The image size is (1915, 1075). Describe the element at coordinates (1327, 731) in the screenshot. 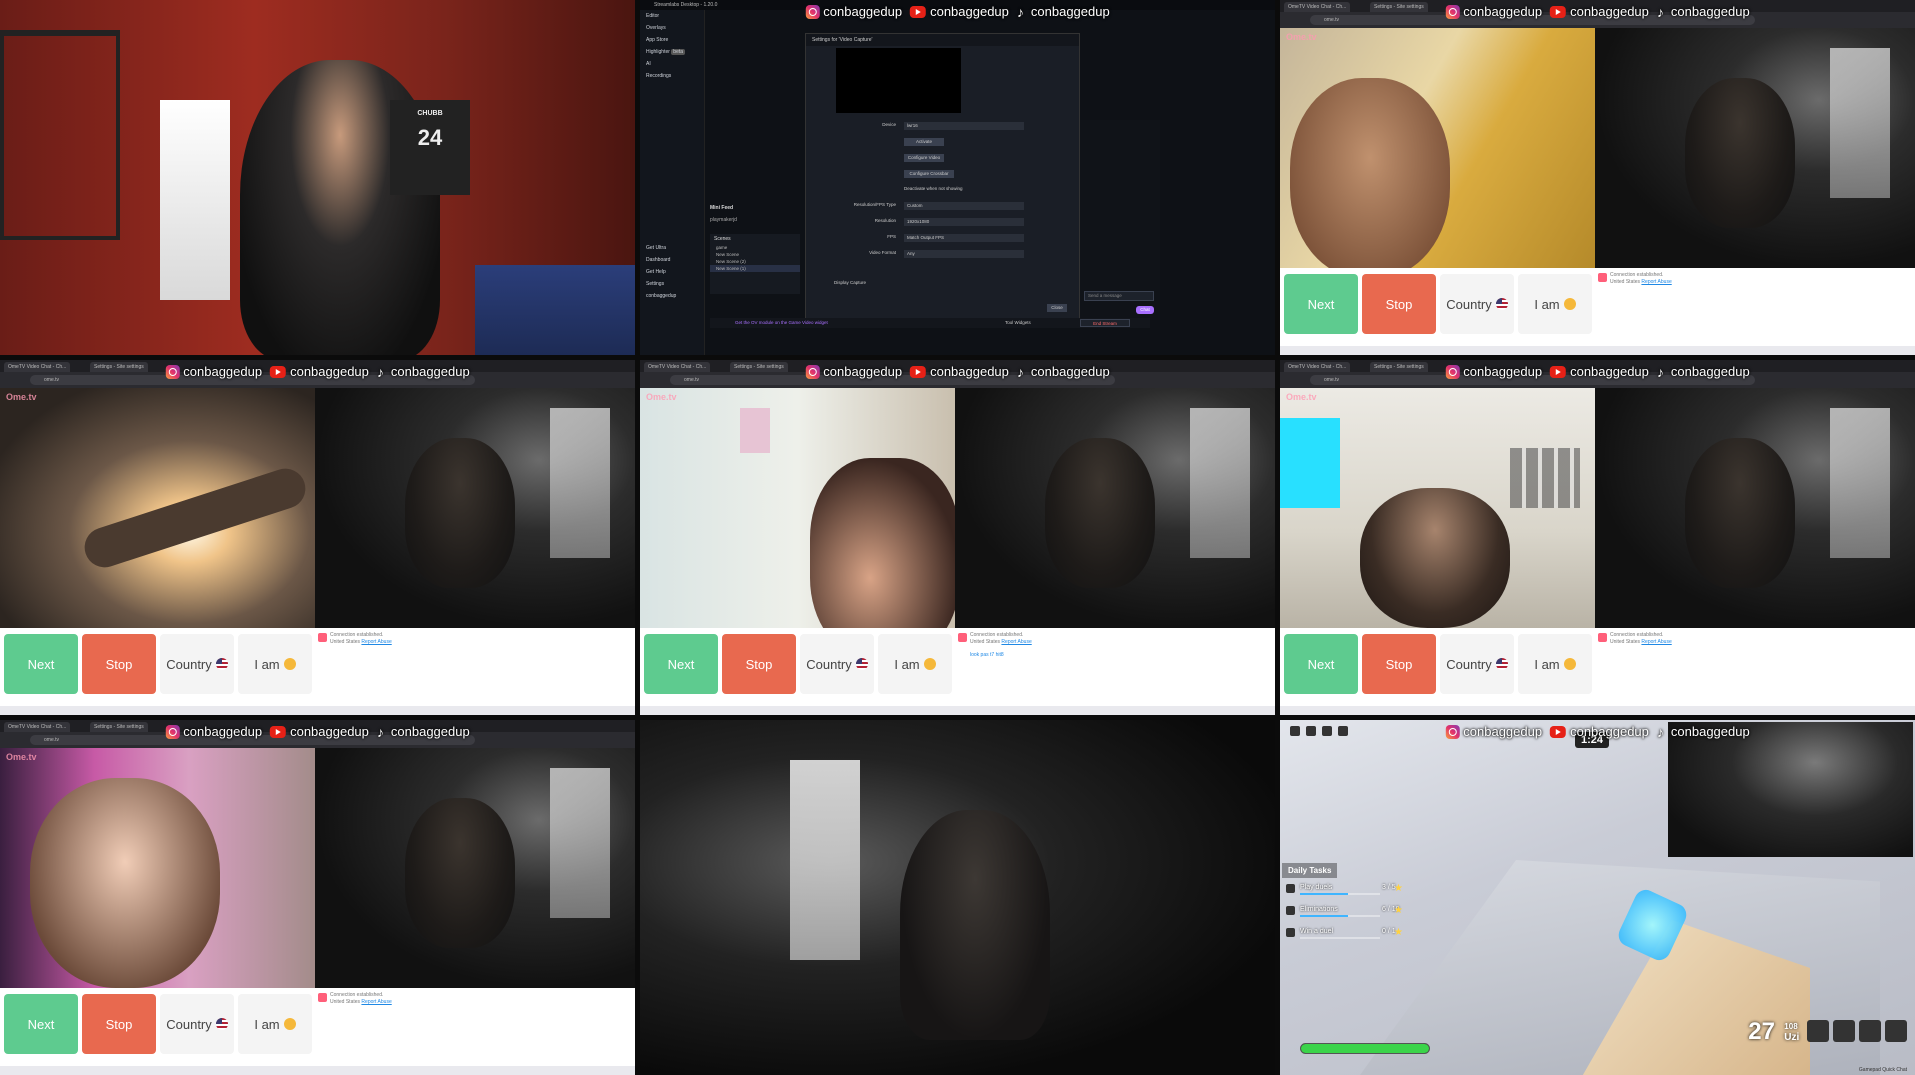

I see `chat-icon` at that location.